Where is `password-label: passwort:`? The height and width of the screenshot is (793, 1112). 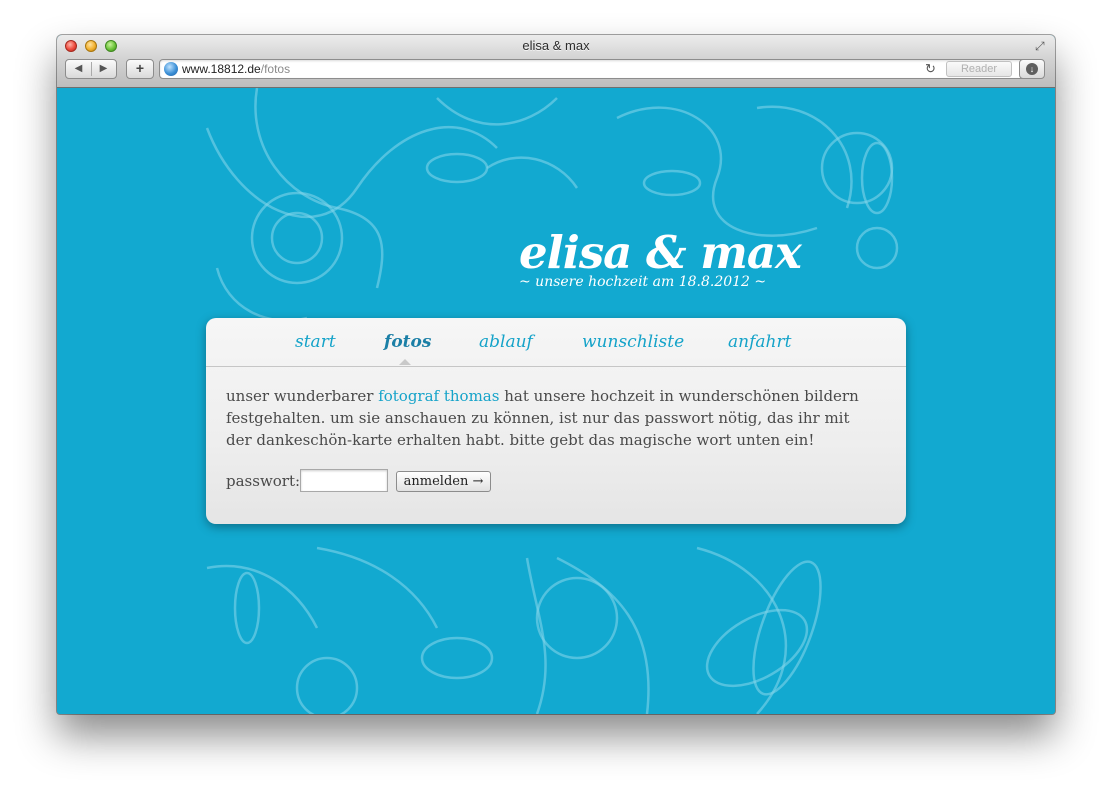 password-label: passwort: is located at coordinates (263, 481).